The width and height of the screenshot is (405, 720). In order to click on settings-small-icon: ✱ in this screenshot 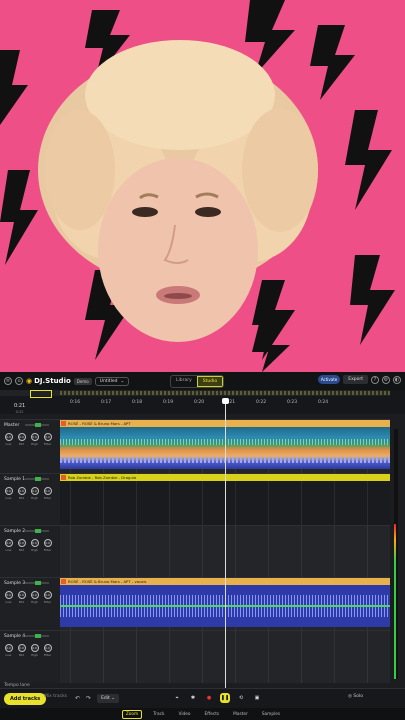, I will do `click(193, 698)`.